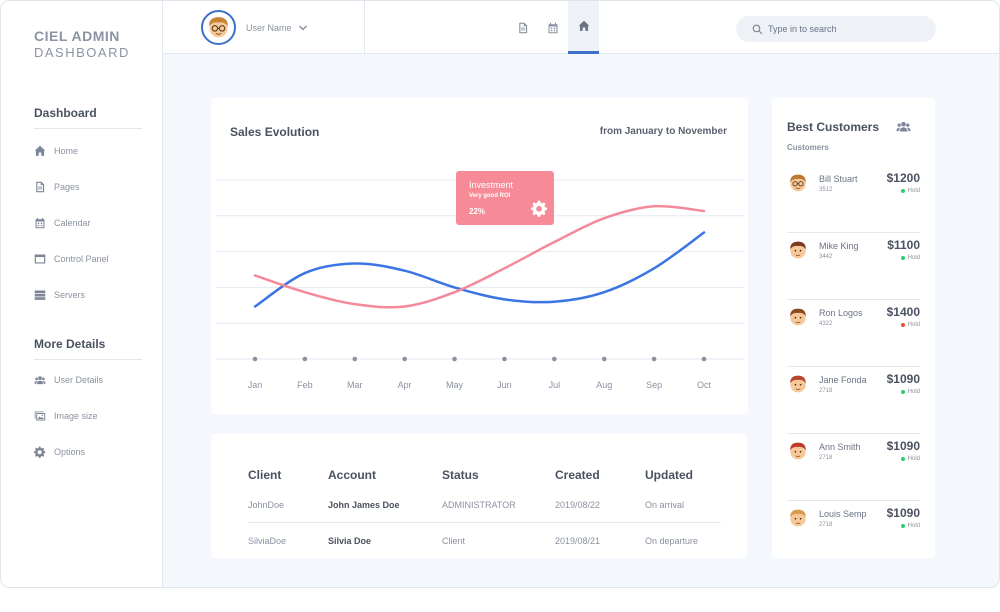  I want to click on sidebar-item-label: Control Panel, so click(81, 259).